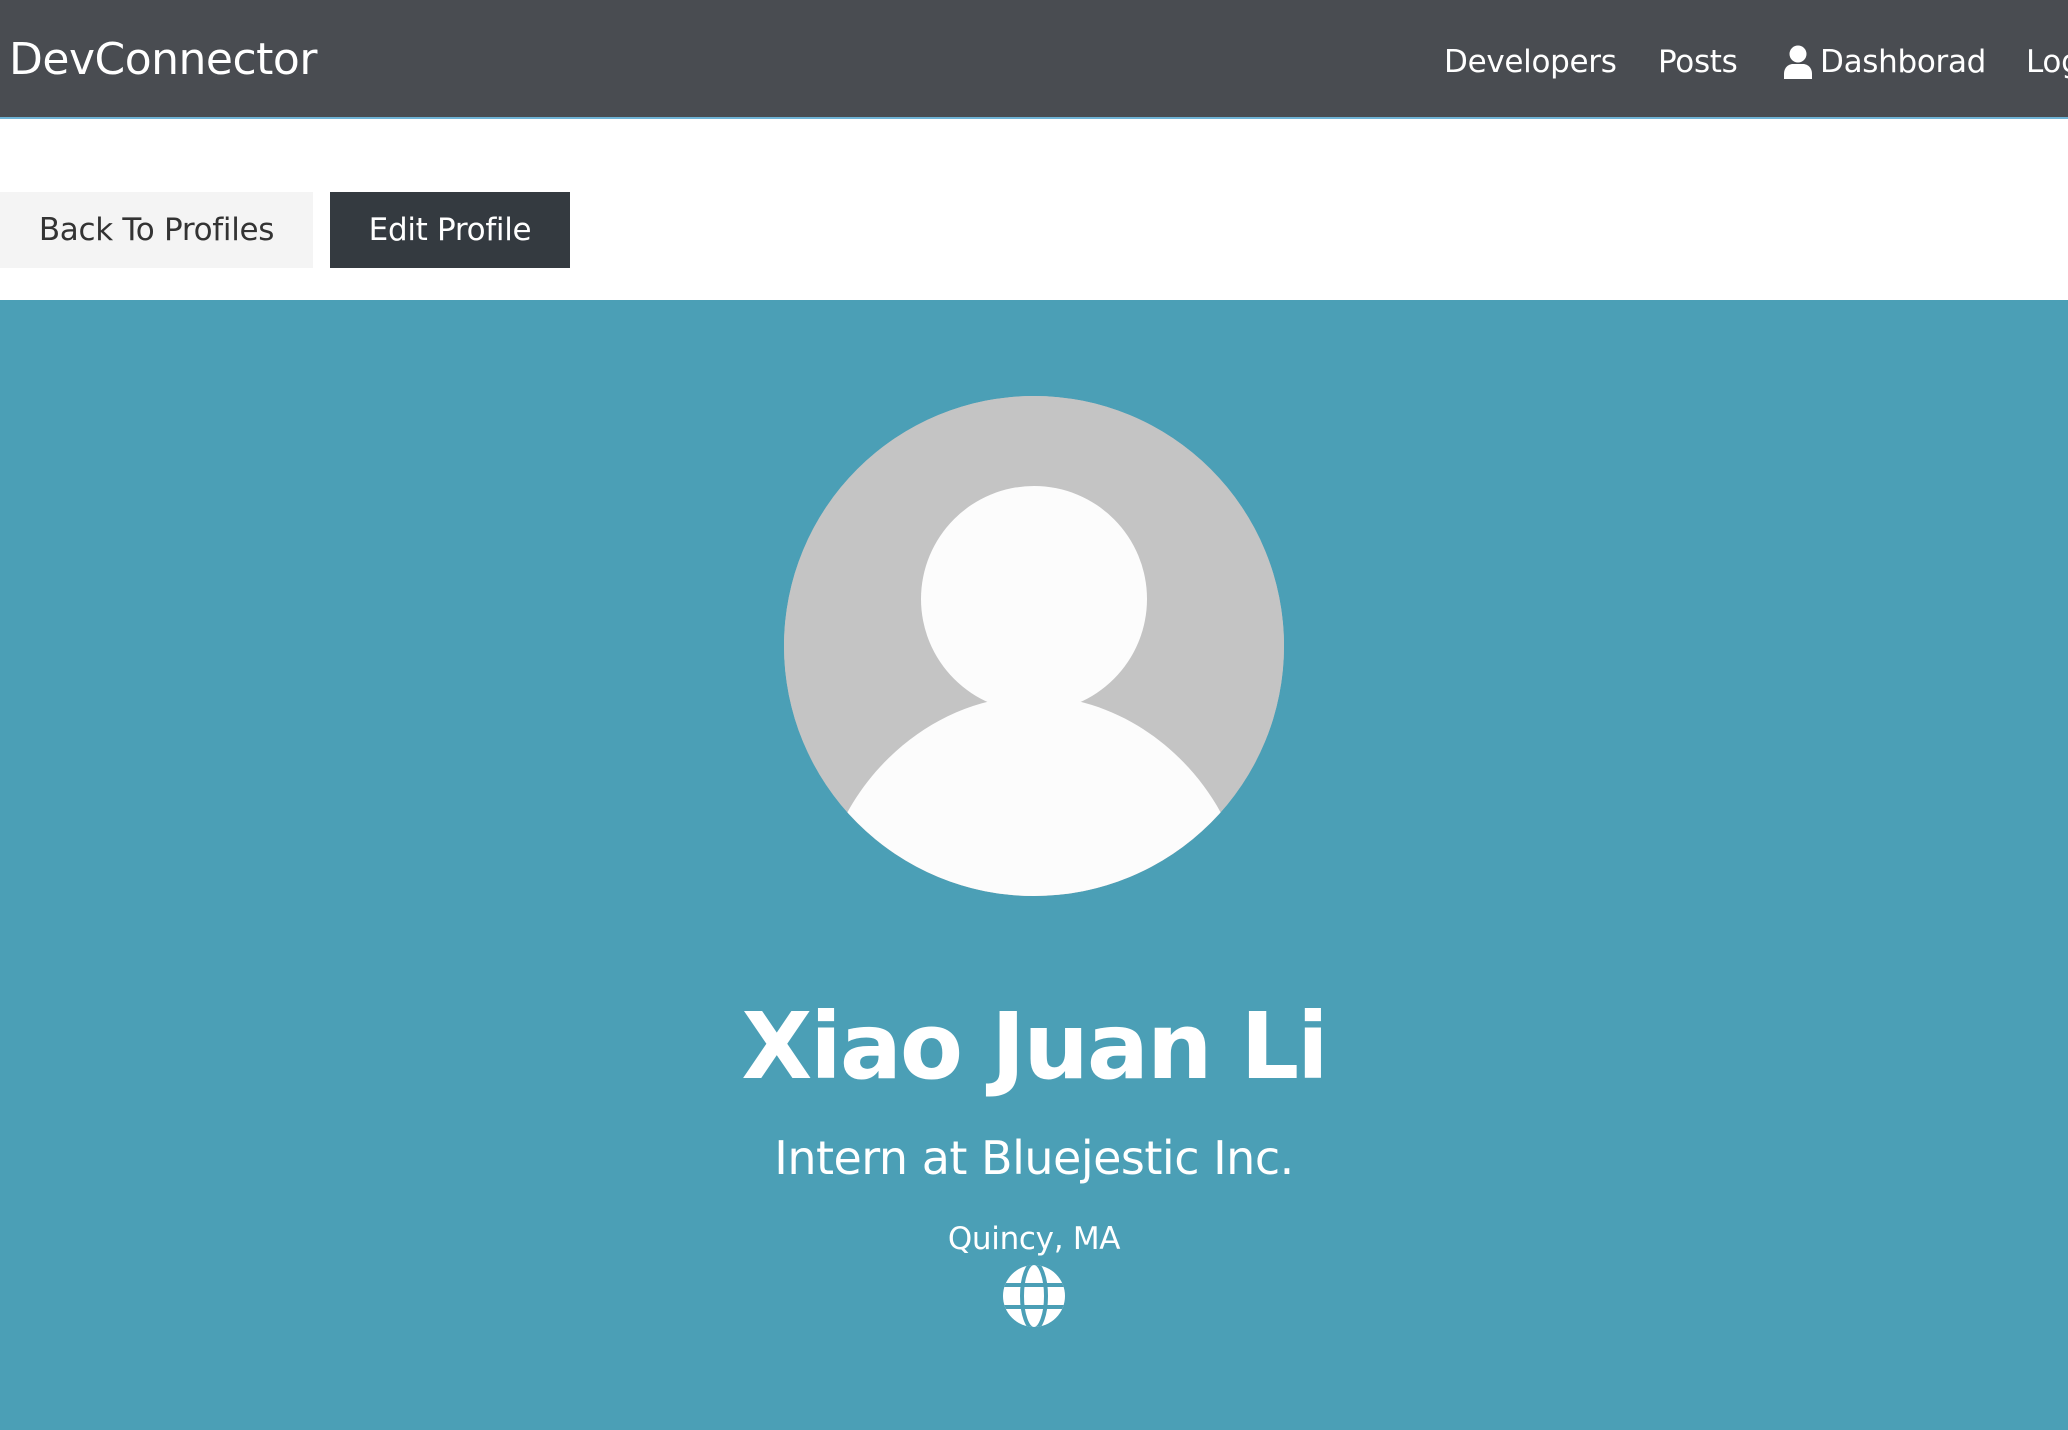  I want to click on profile-status: Intern at Bluejestic Inc., so click(1034, 1158).